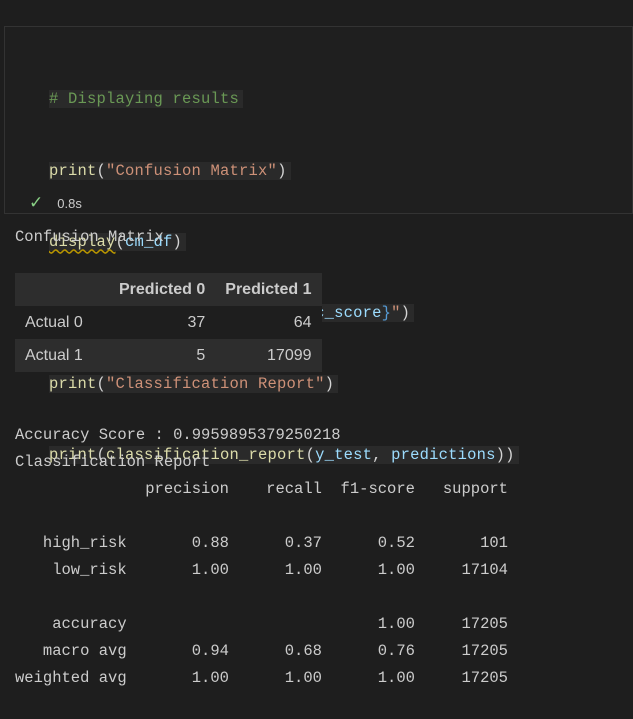 The height and width of the screenshot is (719, 633). I want to click on table-cell: 64, so click(302, 322).